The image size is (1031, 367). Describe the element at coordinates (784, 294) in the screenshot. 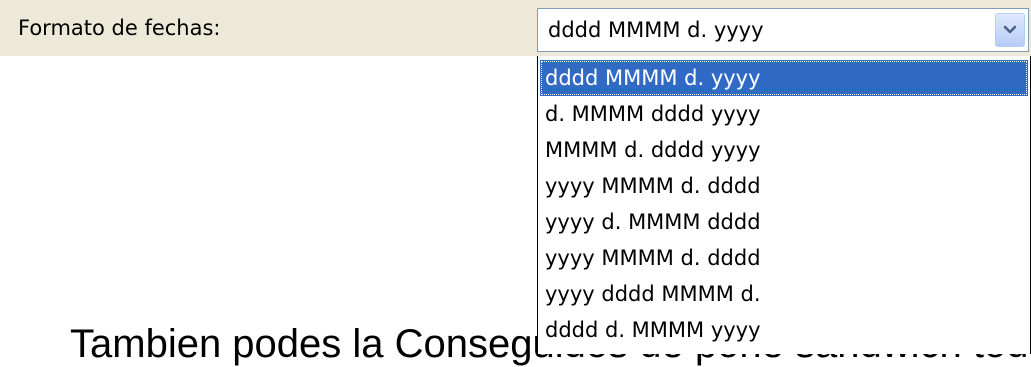

I see `date-format-option: yyyy dddd MMMM d.` at that location.